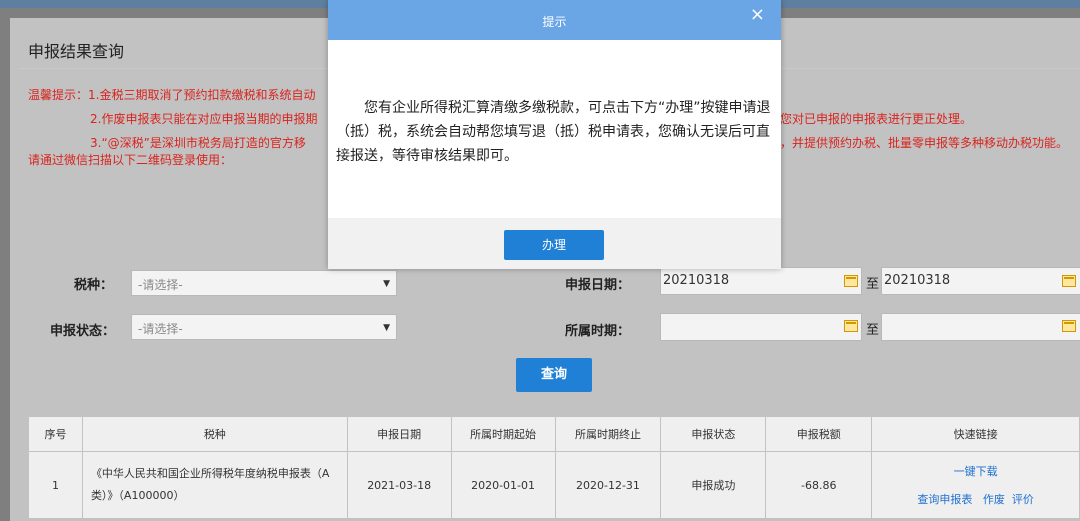 The height and width of the screenshot is (521, 1080). I want to click on view-report-link: 查询申报表, so click(944, 499).